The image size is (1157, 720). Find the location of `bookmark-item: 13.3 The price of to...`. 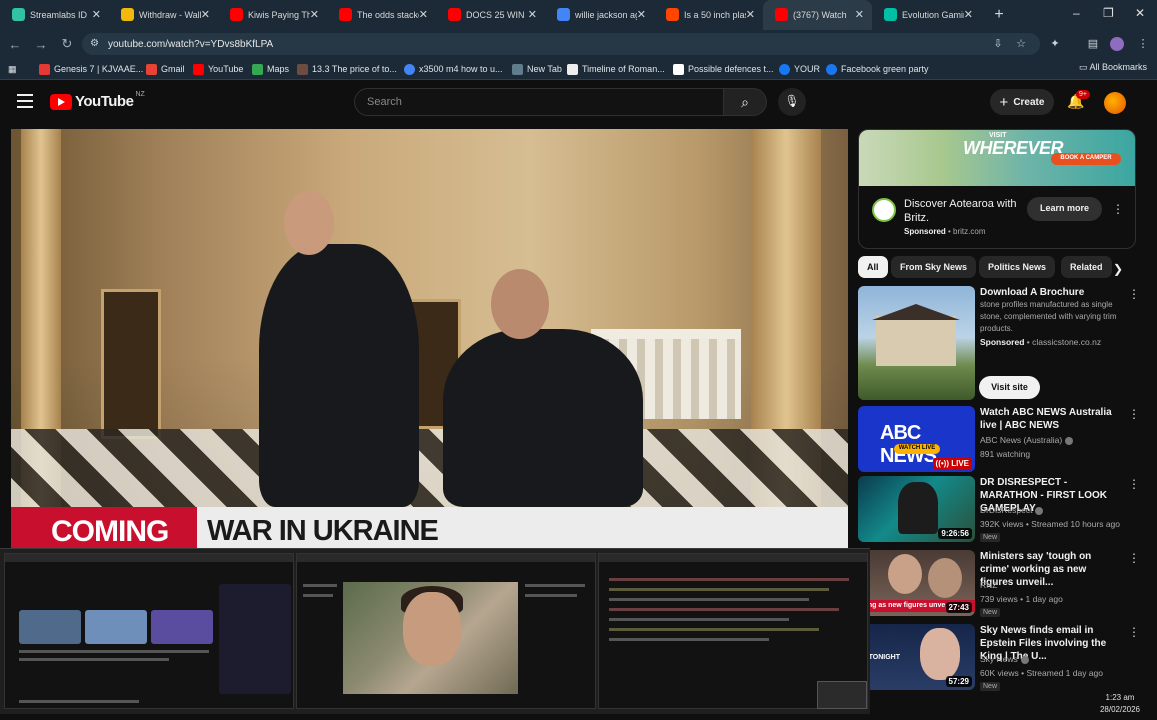

bookmark-item: 13.3 The price of to... is located at coordinates (347, 69).